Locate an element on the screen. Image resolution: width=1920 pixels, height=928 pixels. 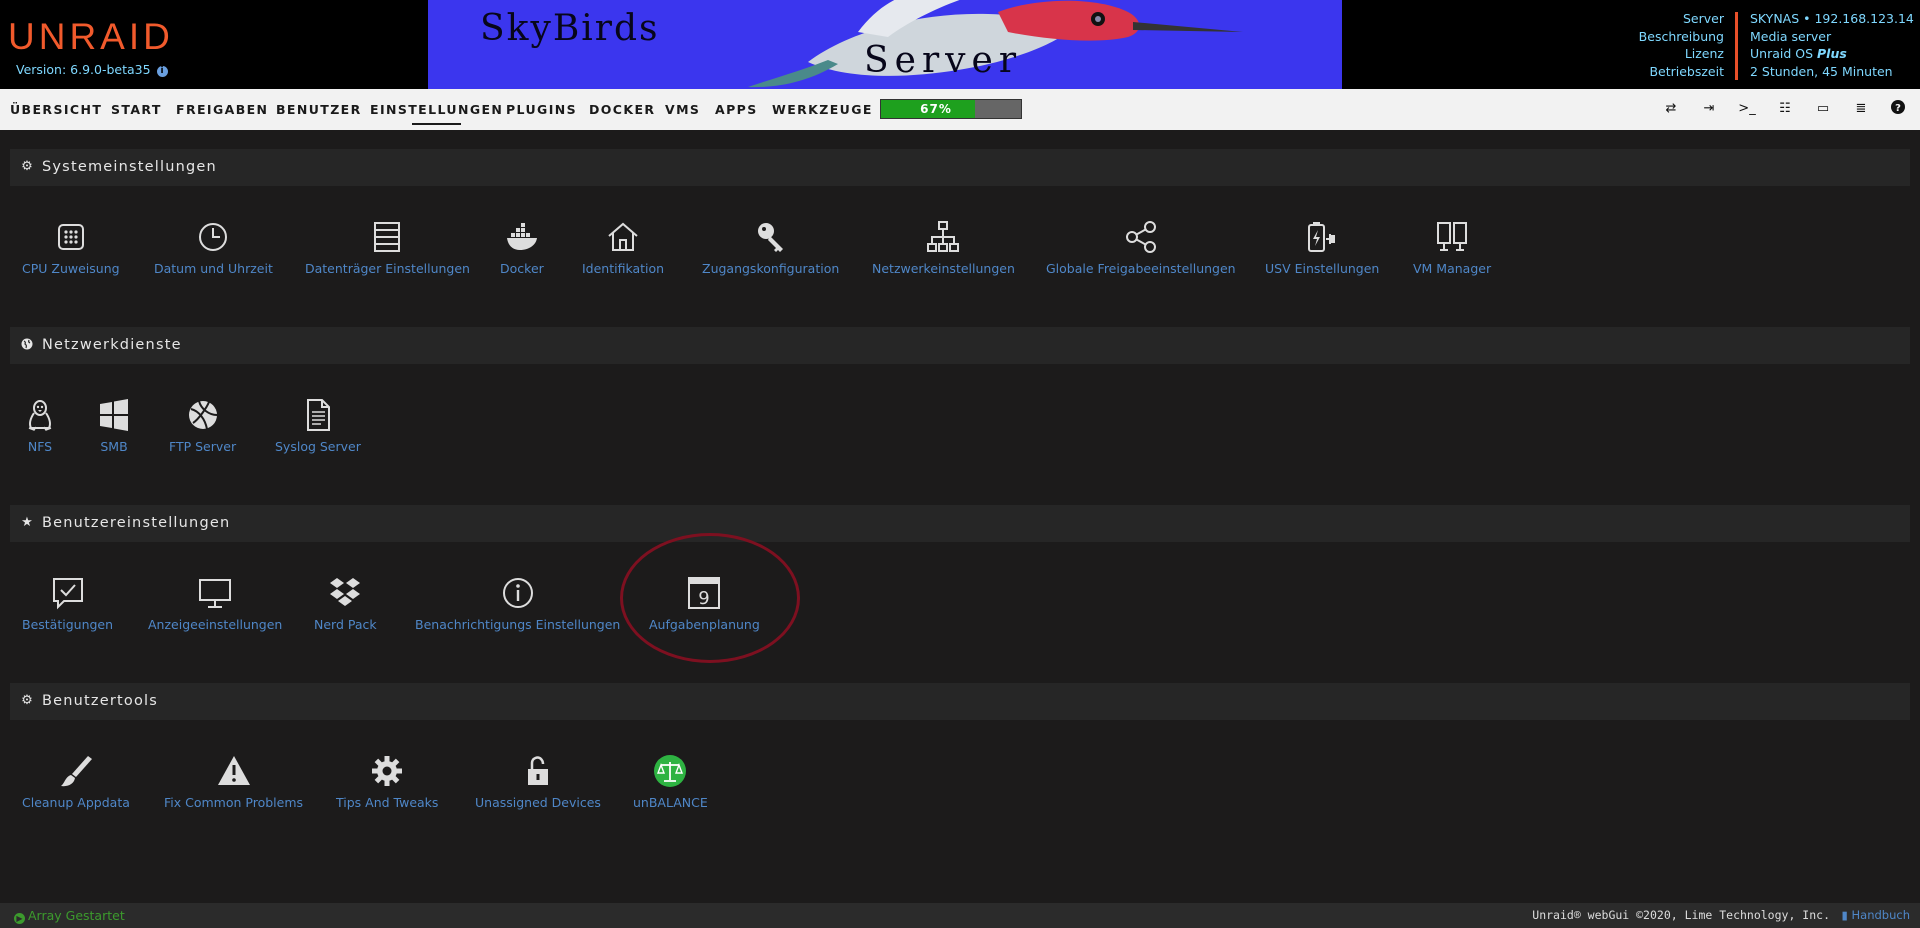
star-icon: ★ is located at coordinates (27, 522).